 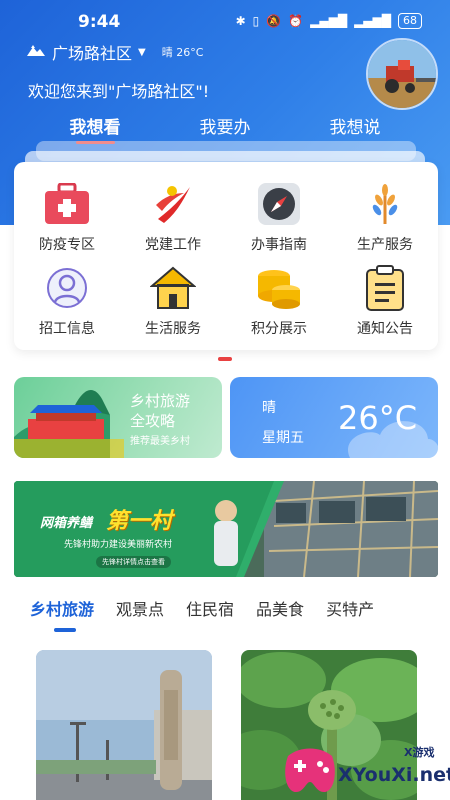 What do you see at coordinates (274, 21) in the screenshot?
I see `mute-icon: 🔕` at bounding box center [274, 21].